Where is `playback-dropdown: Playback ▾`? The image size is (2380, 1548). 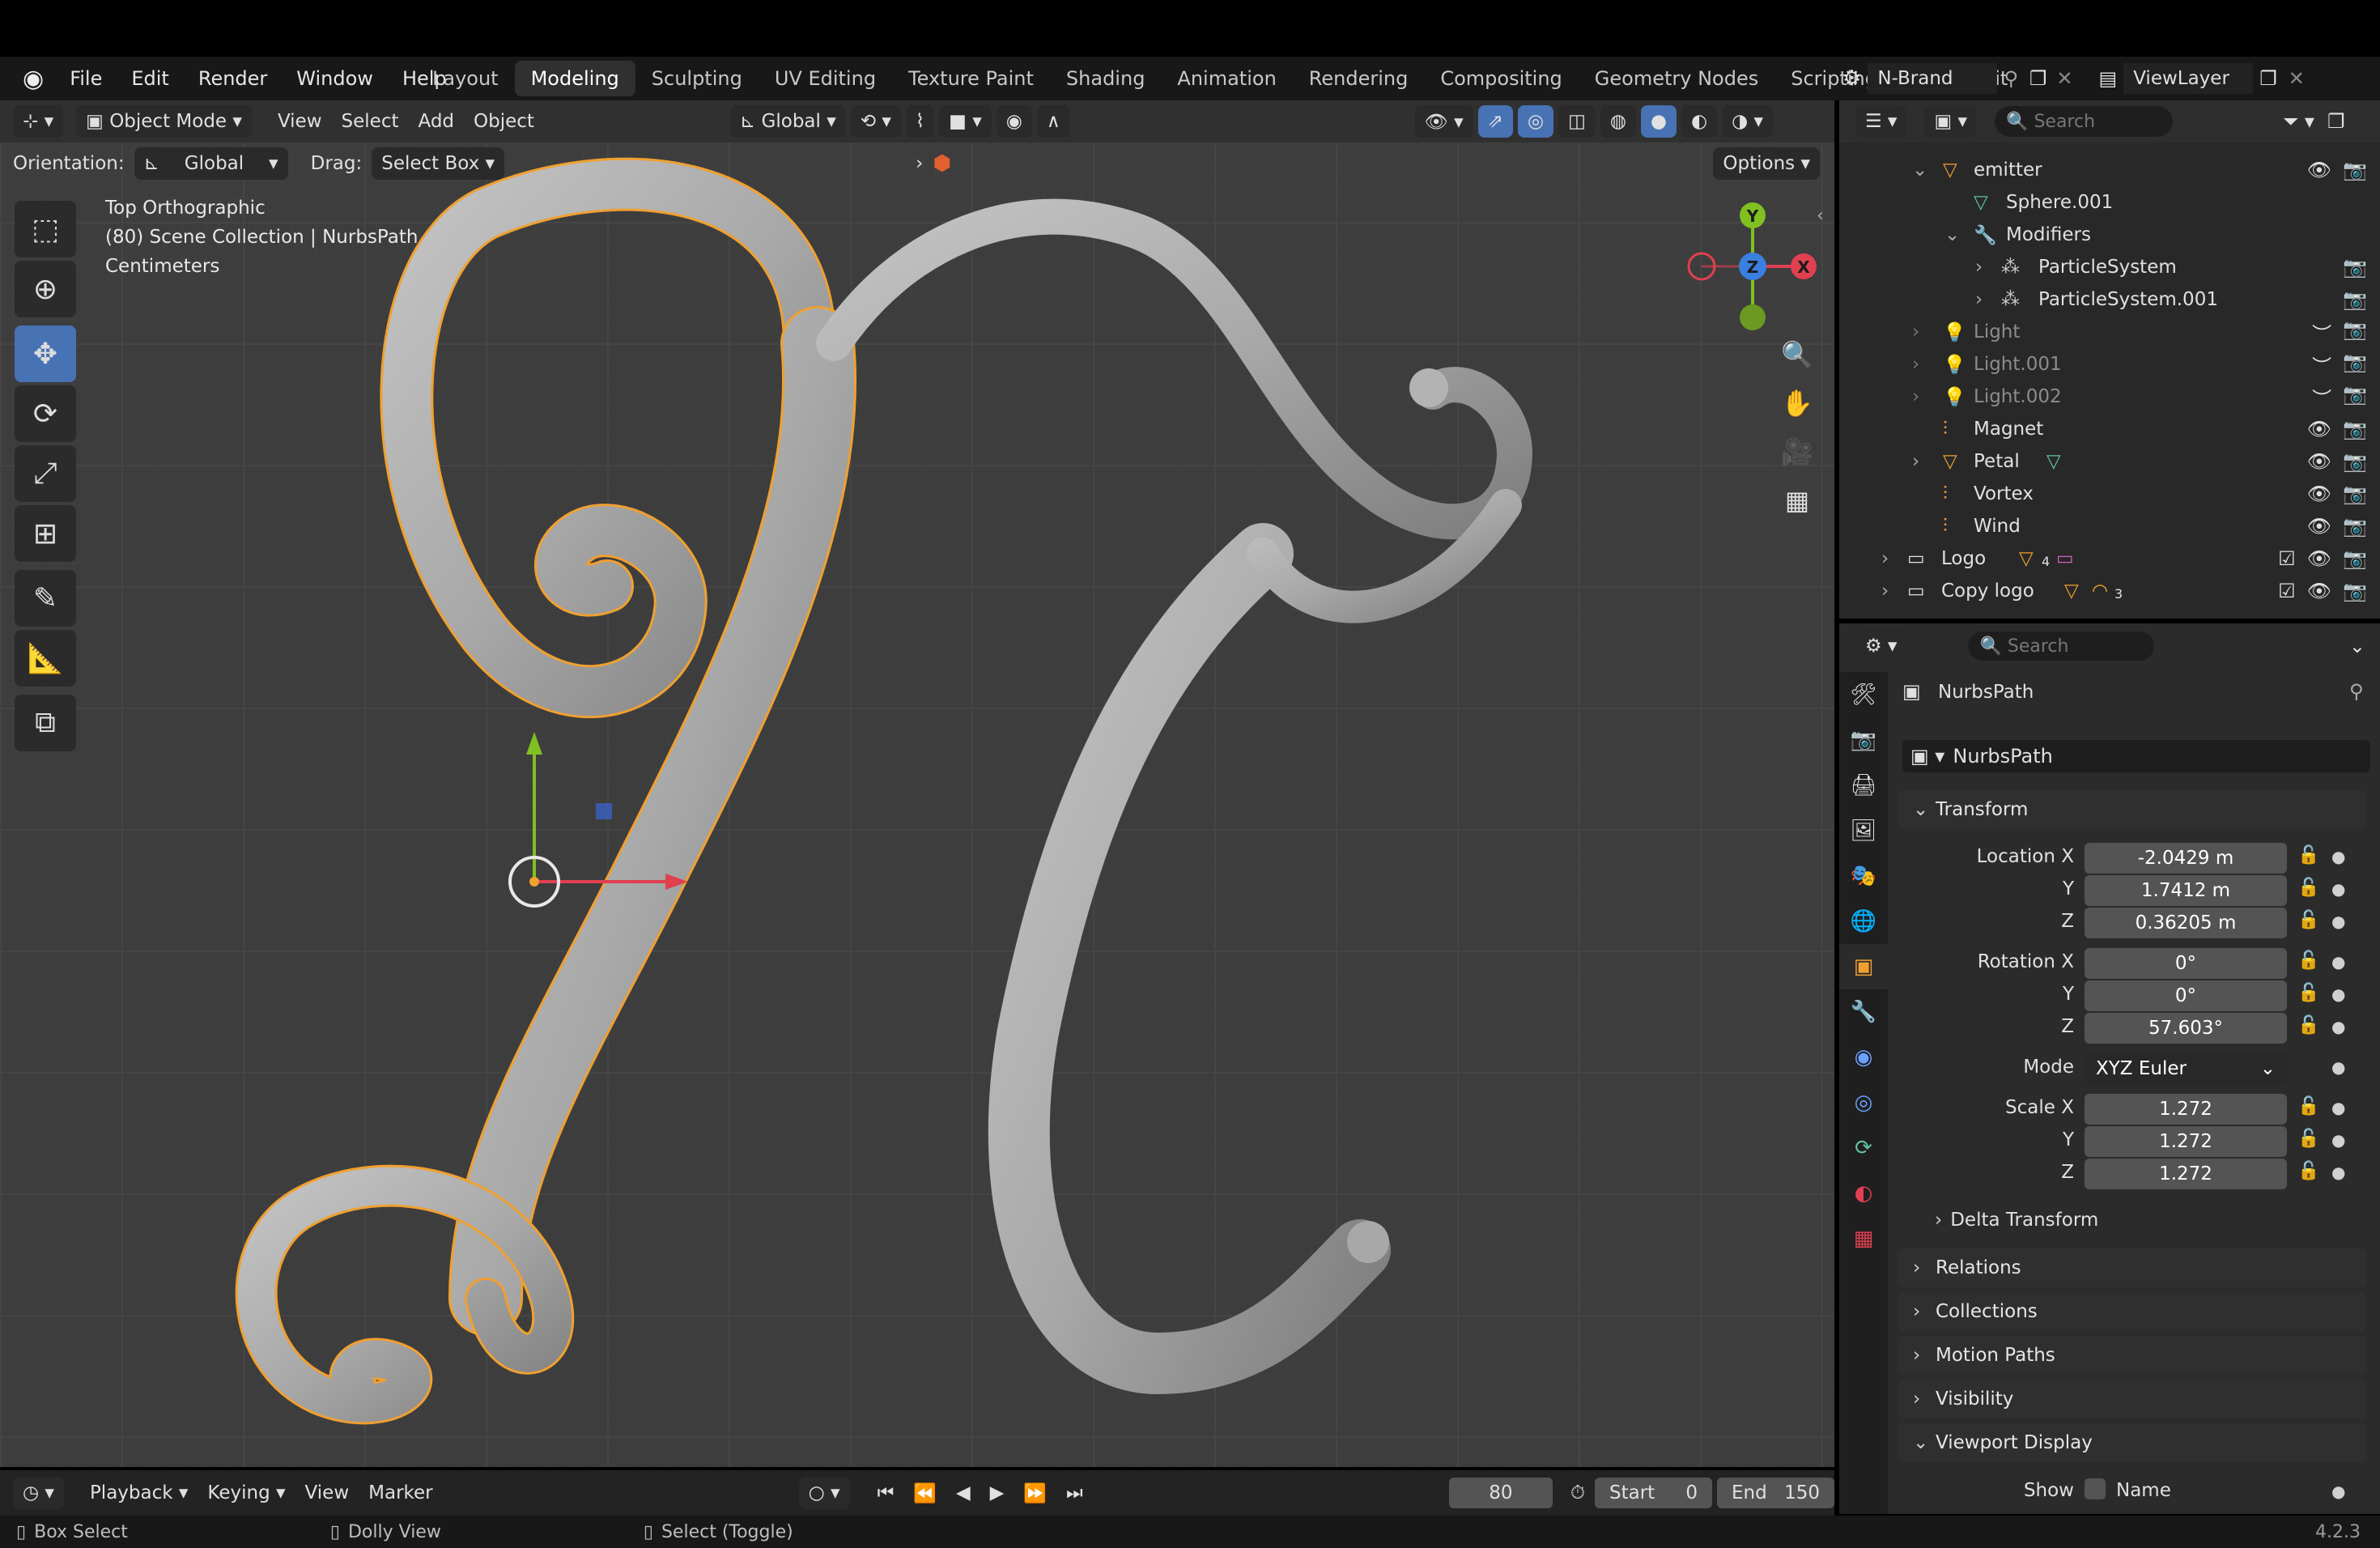 playback-dropdown: Playback ▾ is located at coordinates (139, 1493).